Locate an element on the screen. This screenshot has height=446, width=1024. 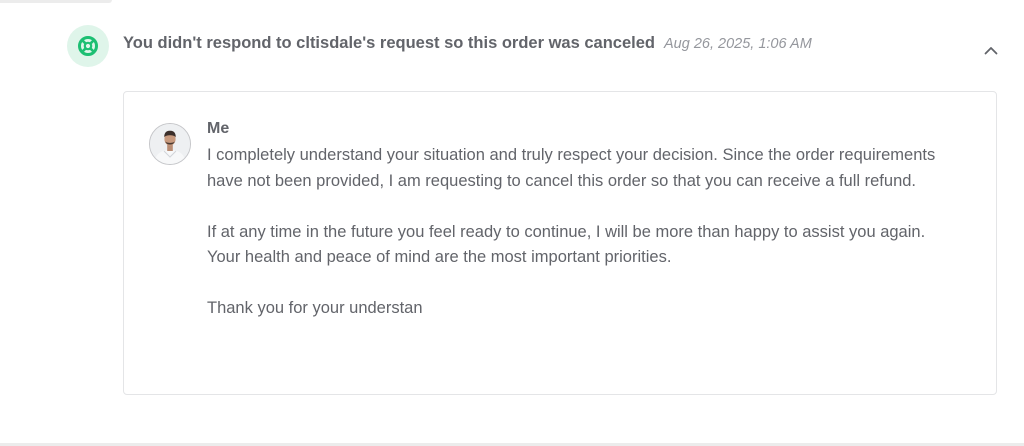
sender-name: Me is located at coordinates (218, 128).